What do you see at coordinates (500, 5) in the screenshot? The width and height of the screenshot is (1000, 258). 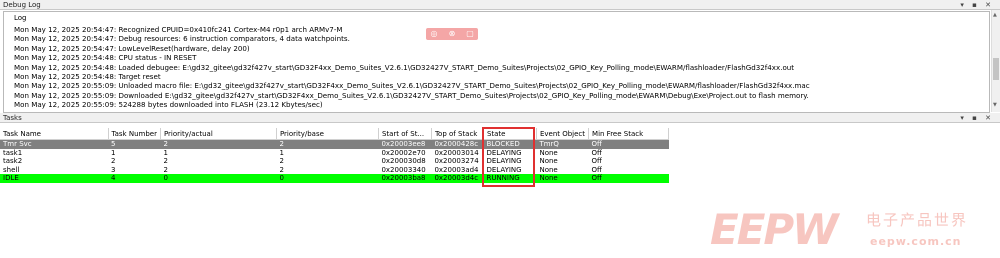 I see `debug-log-titlebar: Debug Log ▾ ▪ ✕` at bounding box center [500, 5].